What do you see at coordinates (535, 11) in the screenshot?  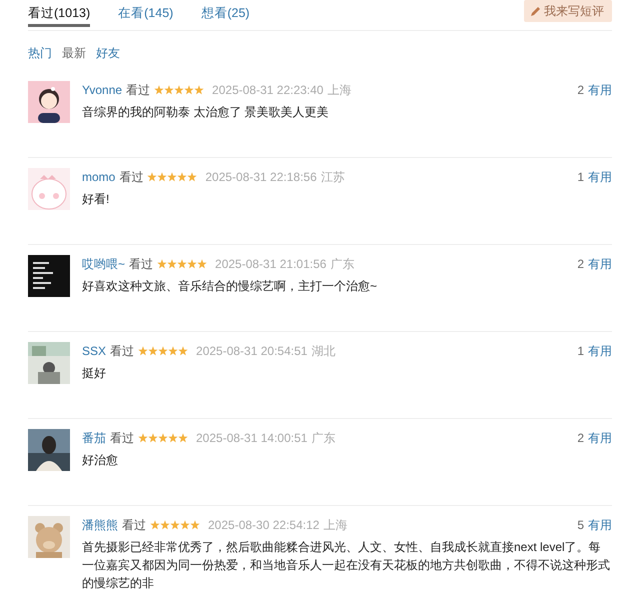 I see `pencil-icon` at bounding box center [535, 11].